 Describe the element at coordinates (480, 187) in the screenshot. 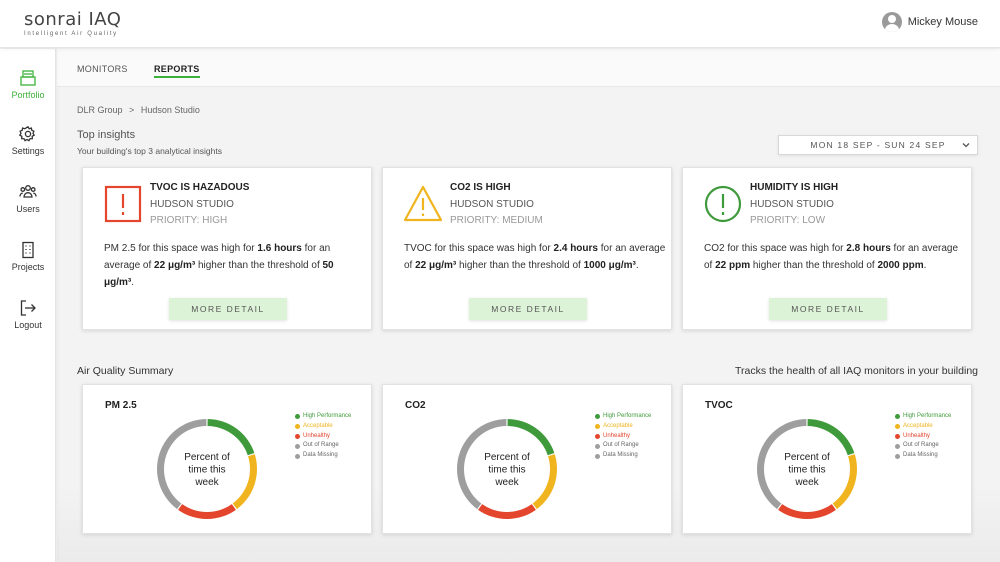

I see `insight-title: CO2 IS HIGH` at that location.